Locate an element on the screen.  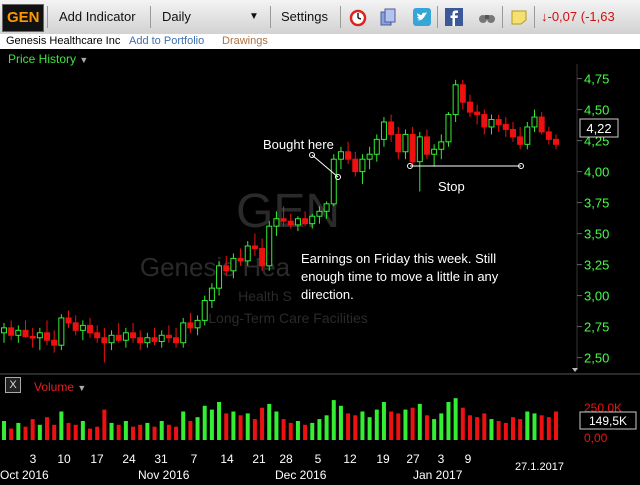
x-day-label: 28 is located at coordinates (286, 459).